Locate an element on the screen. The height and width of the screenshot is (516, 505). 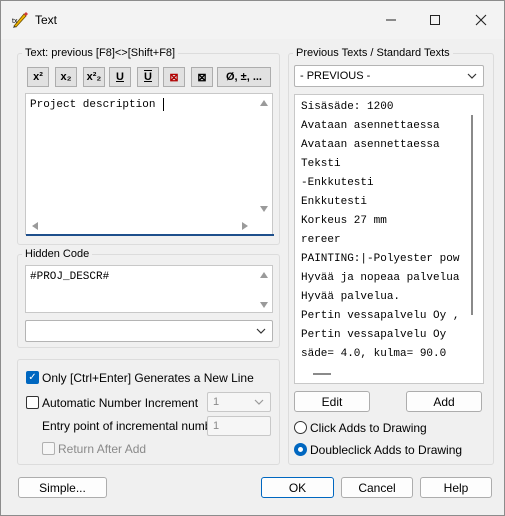
list-item: Hyvää ja nopeaa palvelua is located at coordinates (380, 278).